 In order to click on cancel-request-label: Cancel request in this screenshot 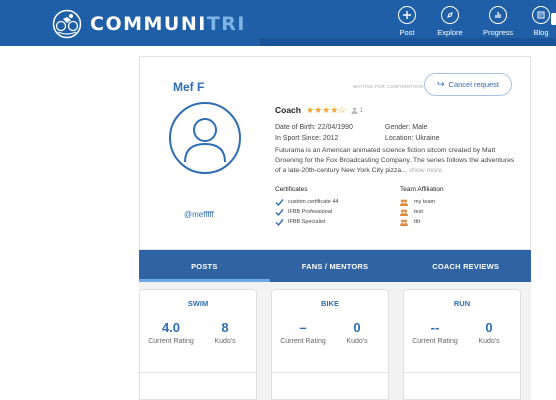, I will do `click(473, 84)`.